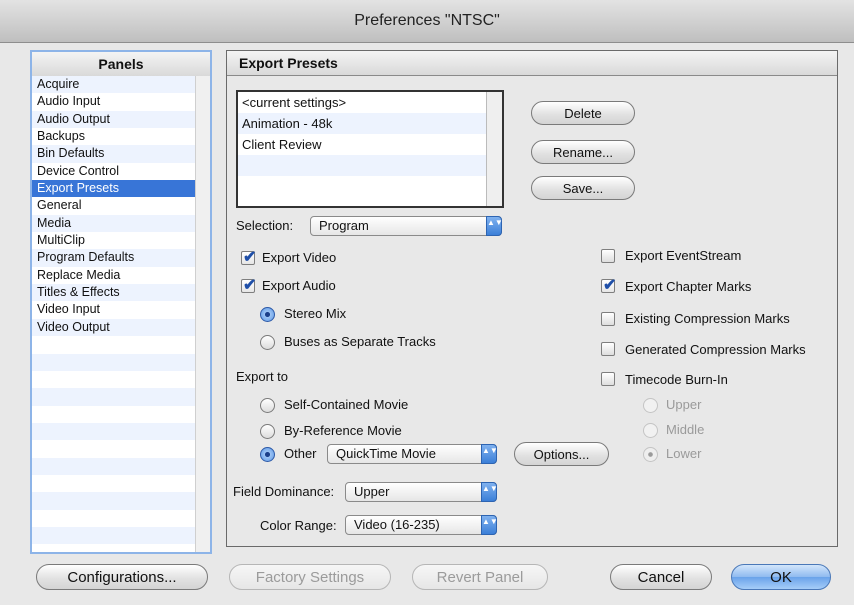 This screenshot has height=605, width=854. Describe the element at coordinates (267, 454) in the screenshot. I see `other-radio` at that location.